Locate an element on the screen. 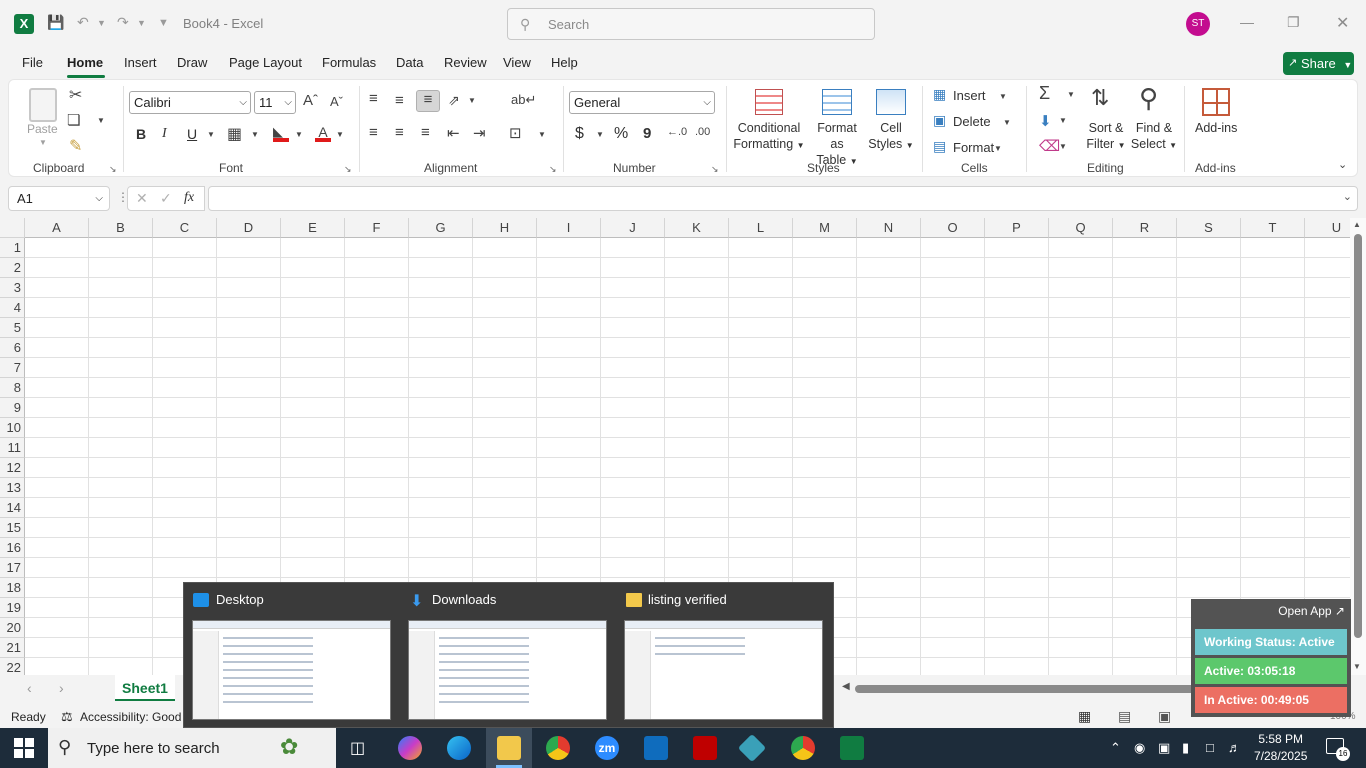 The height and width of the screenshot is (768, 1366). row-header: 6 is located at coordinates (12, 348).